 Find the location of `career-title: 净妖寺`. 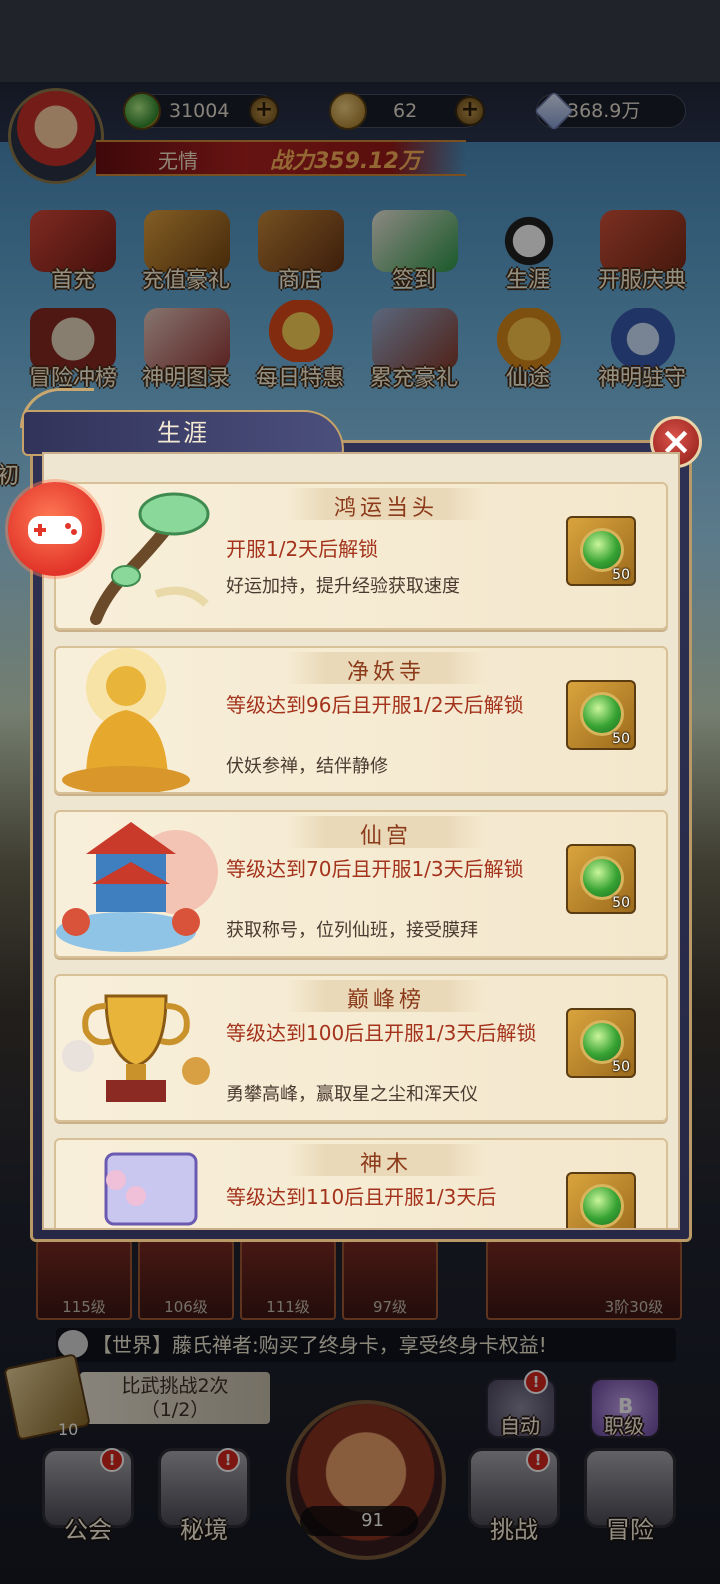

career-title: 净妖寺 is located at coordinates (385, 672).